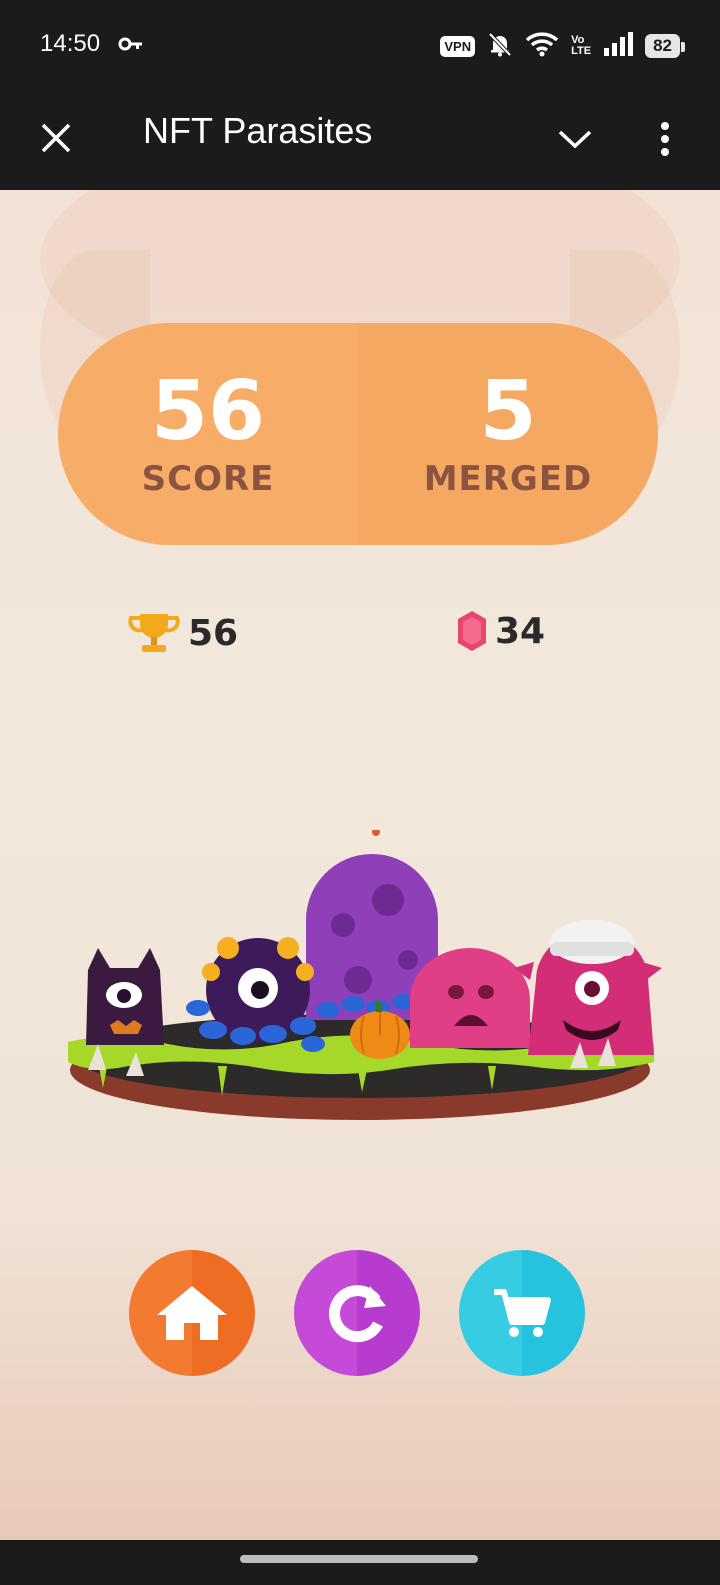  What do you see at coordinates (208, 411) in the screenshot?
I see `score-value: 56` at bounding box center [208, 411].